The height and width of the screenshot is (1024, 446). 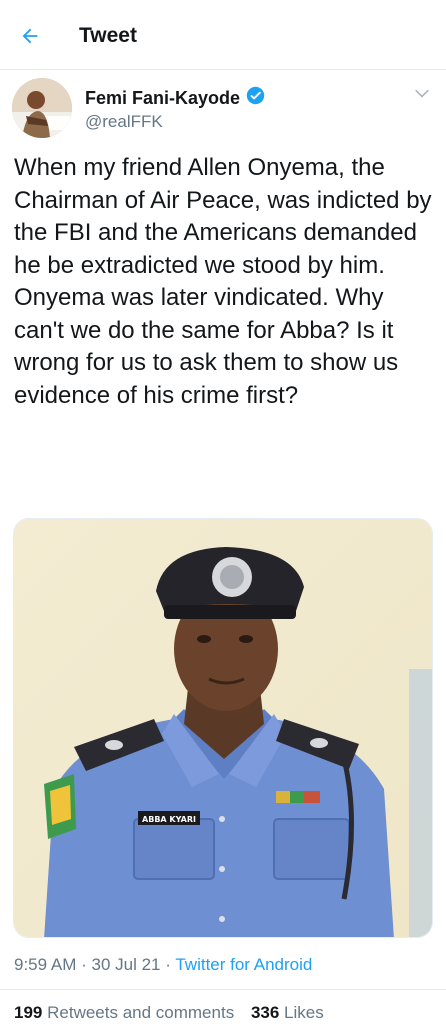 What do you see at coordinates (30, 36) in the screenshot?
I see `back-arrow-icon` at bounding box center [30, 36].